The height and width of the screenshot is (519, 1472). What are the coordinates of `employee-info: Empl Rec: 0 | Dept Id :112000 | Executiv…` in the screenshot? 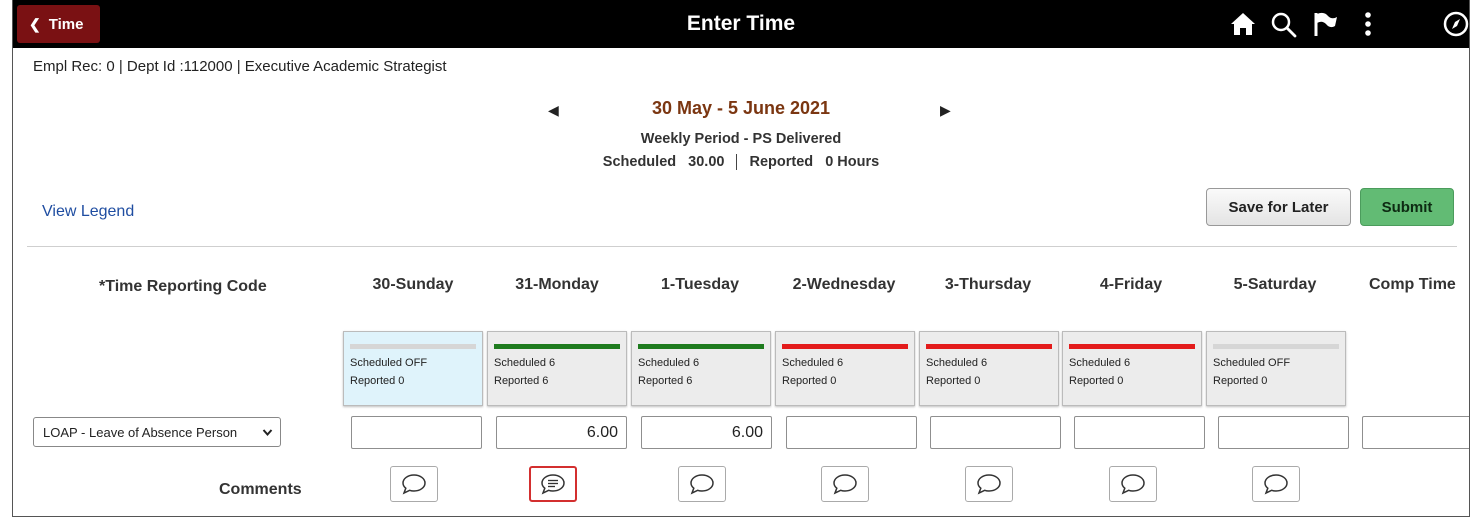 It's located at (240, 66).